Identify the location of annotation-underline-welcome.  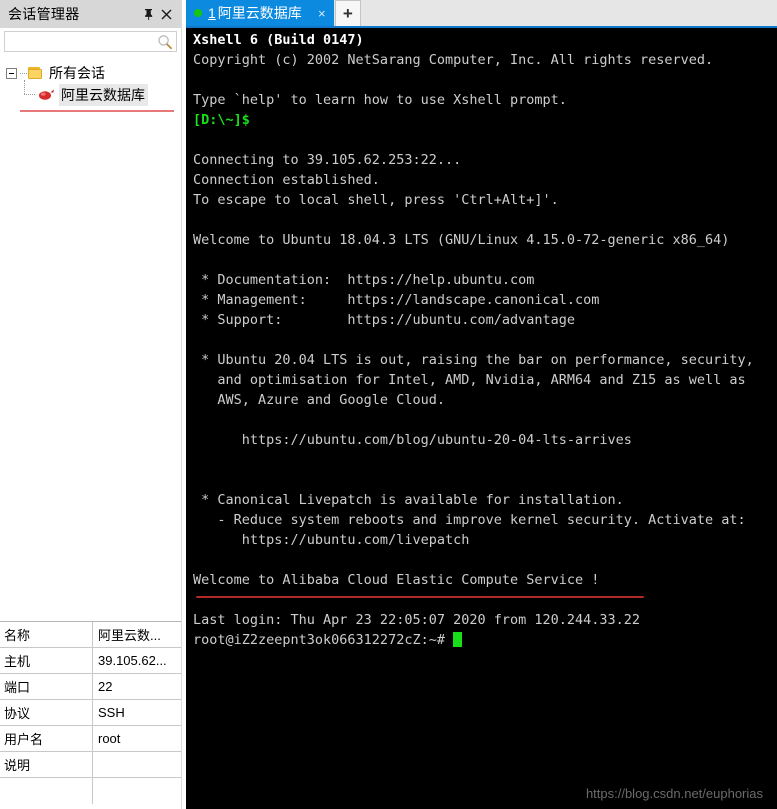
(420, 597).